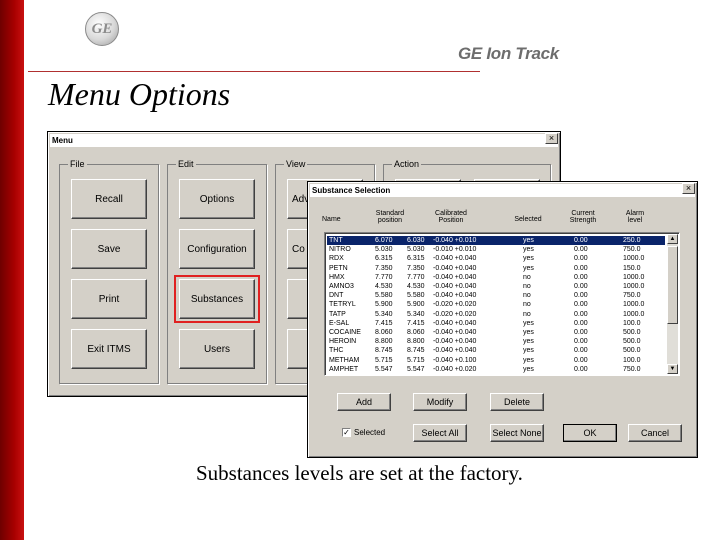  Describe the element at coordinates (496, 350) in the screenshot. I see `substance-row: THC 8.745 8.745 -0.040 +0.040 yes 0.00 500.0` at that location.